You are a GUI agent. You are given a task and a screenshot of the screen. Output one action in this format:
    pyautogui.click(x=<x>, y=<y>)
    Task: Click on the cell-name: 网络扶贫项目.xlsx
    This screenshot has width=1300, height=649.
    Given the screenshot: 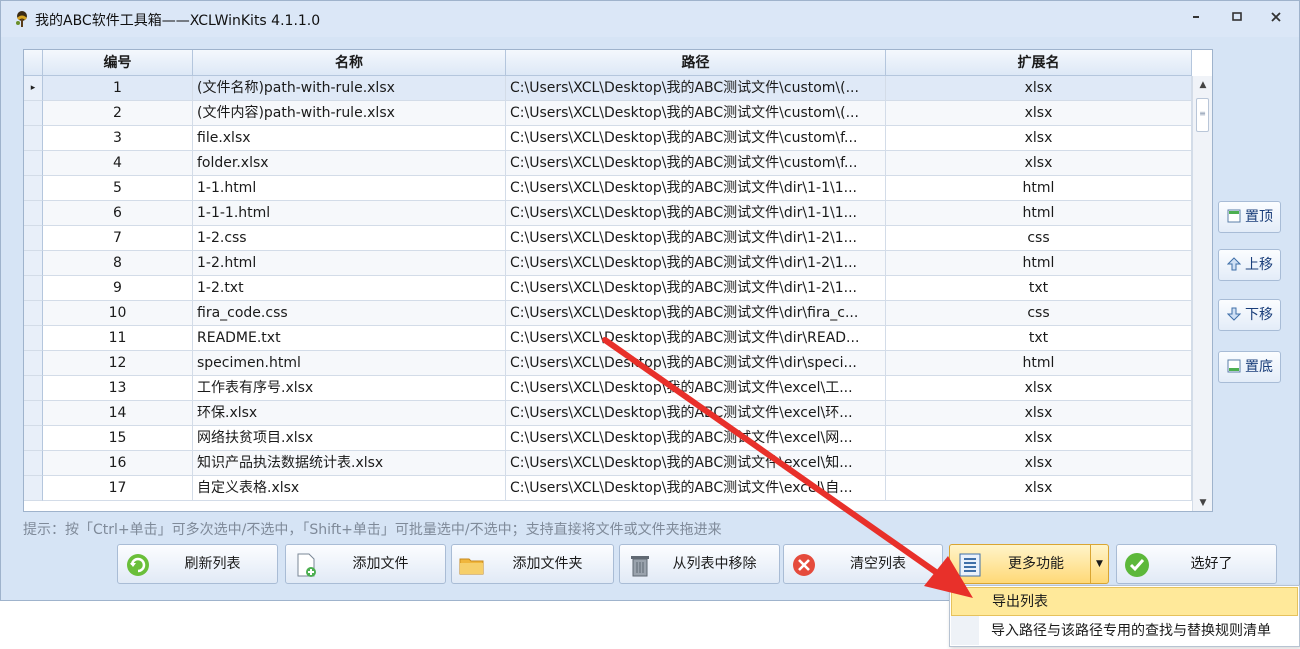 What is the action you would take?
    pyautogui.click(x=349, y=438)
    